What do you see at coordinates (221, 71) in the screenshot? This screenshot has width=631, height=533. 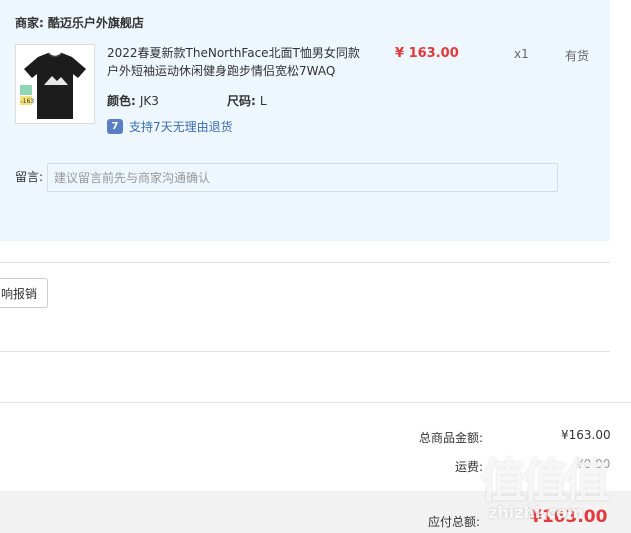 I see `product-title-line: 户外短袖运动休闲健身跑步情侣宽松7WAQ` at bounding box center [221, 71].